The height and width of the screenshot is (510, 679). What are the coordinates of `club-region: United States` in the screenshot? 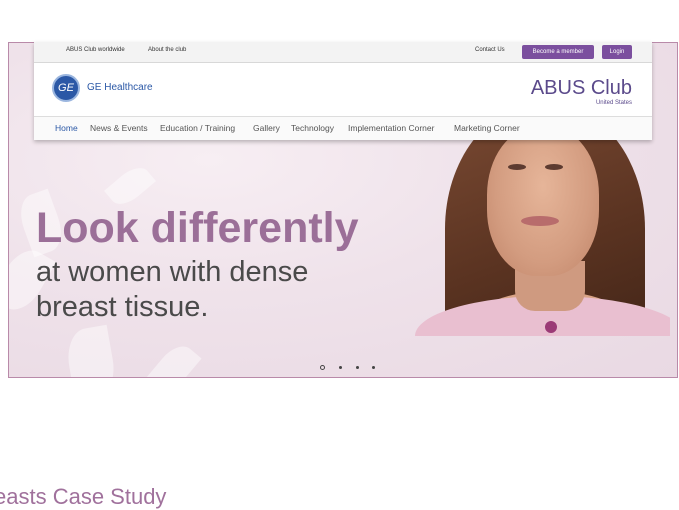 It's located at (613, 103).